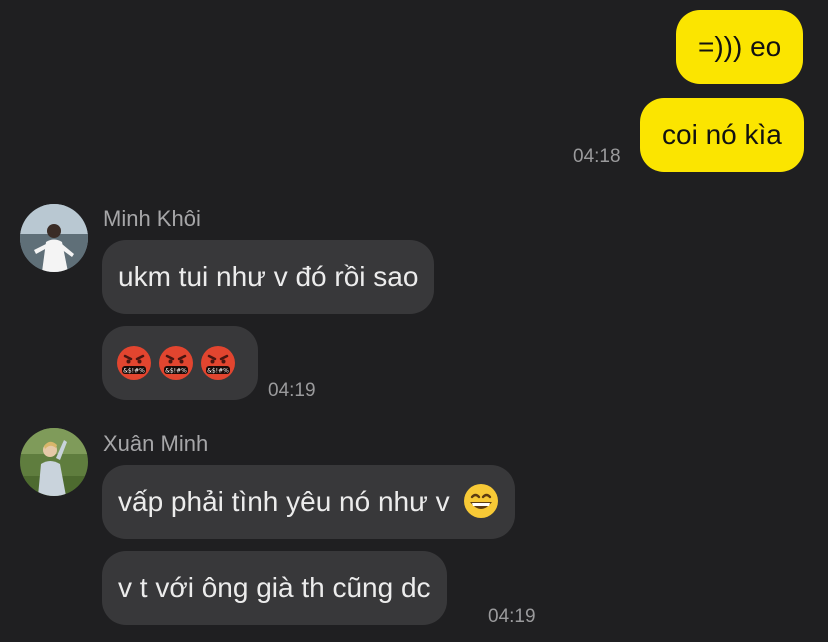 Image resolution: width=828 pixels, height=642 pixels. Describe the element at coordinates (481, 501) in the screenshot. I see `grinning-face-icon` at that location.